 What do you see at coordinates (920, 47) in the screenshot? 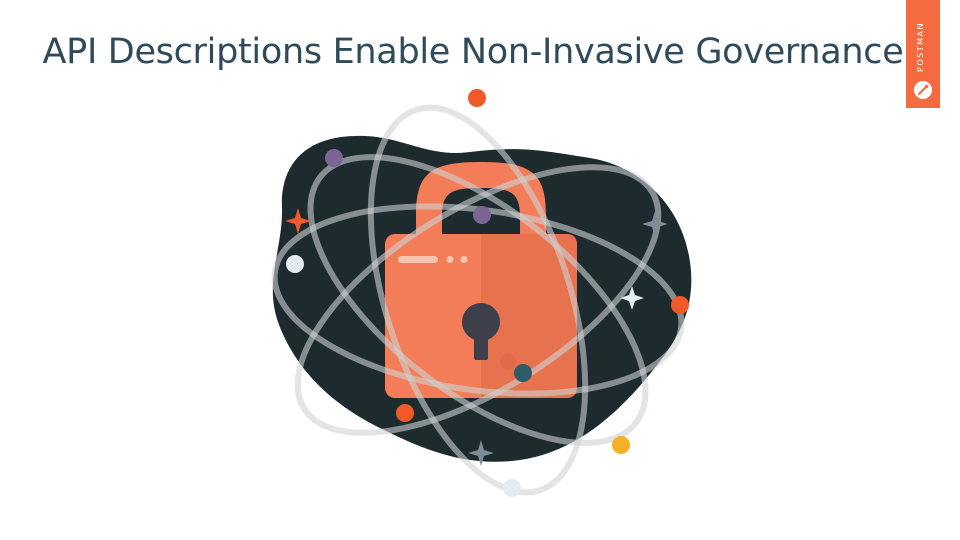
I see `brand-name: POSTMAN` at bounding box center [920, 47].